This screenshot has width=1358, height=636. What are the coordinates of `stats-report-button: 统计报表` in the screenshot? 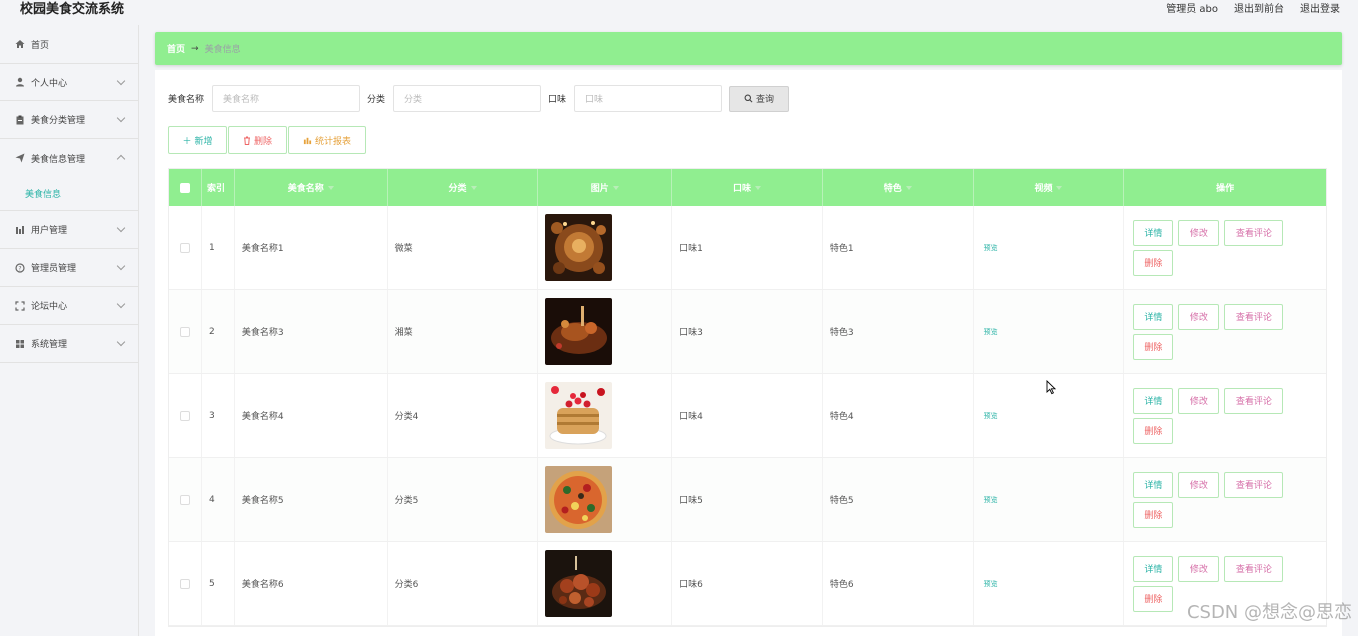 It's located at (327, 140).